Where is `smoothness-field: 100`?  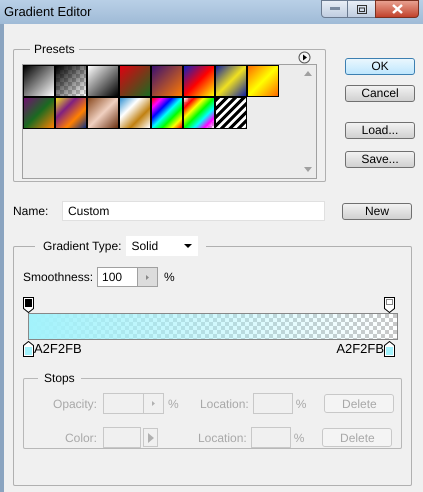 smoothness-field: 100 is located at coordinates (127, 277).